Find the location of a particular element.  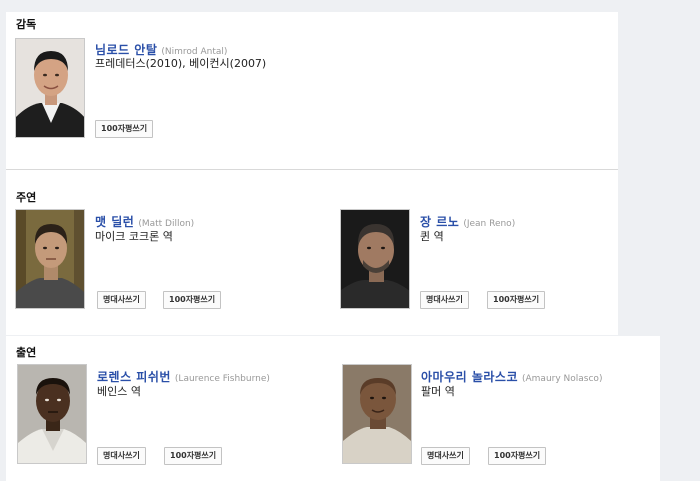

actor-photo-laurence-fishburne is located at coordinates (52, 414).